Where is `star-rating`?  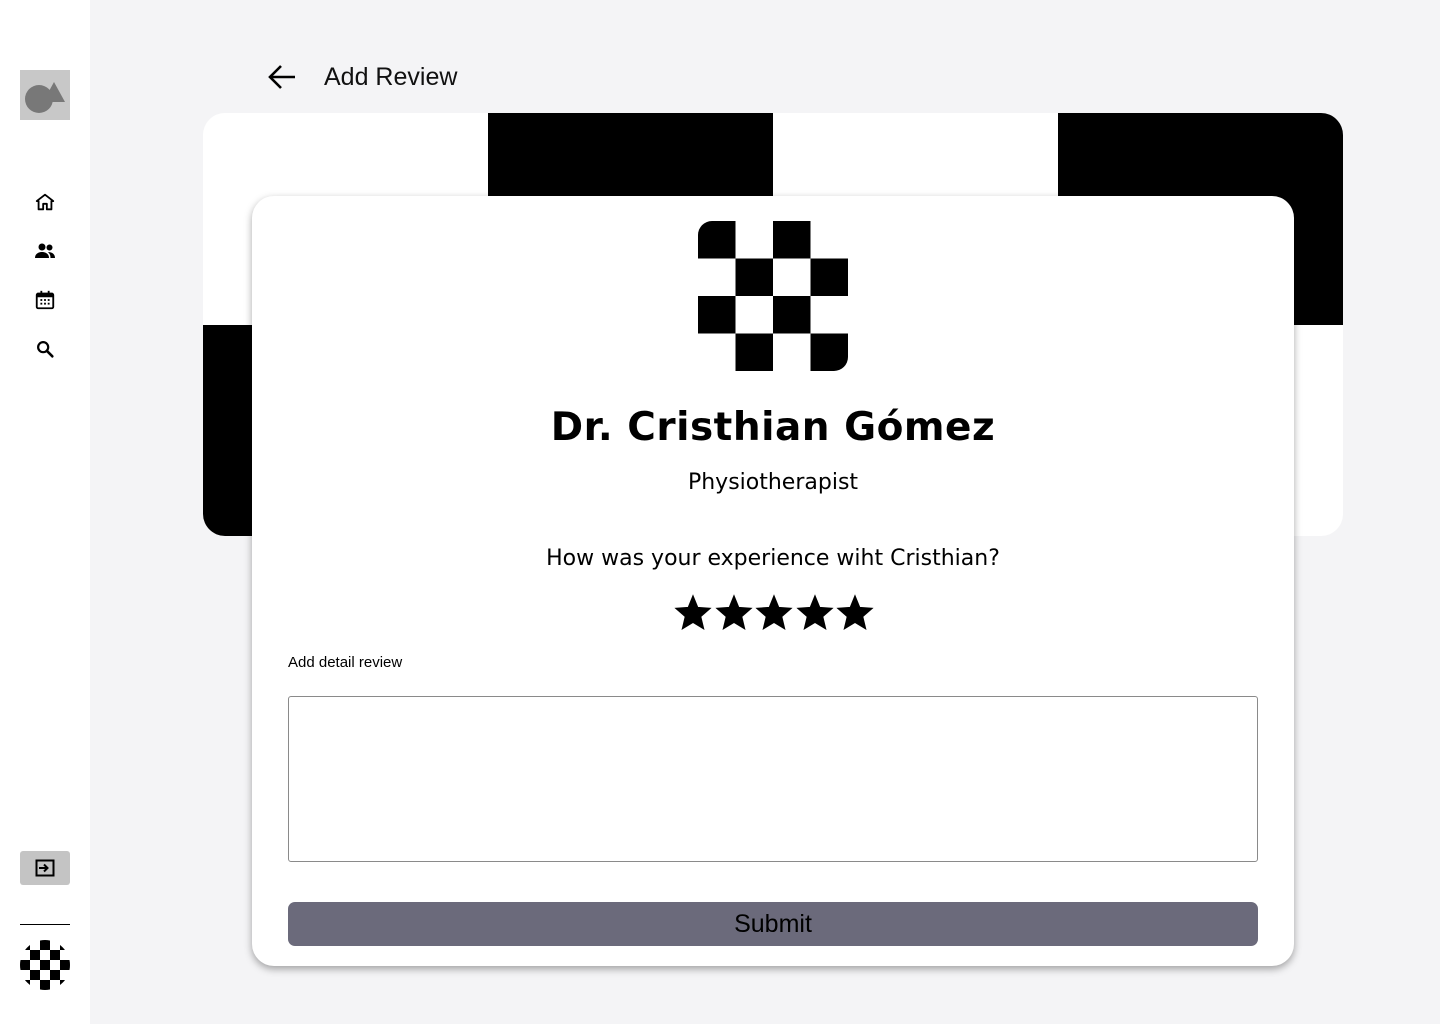
star-rating is located at coordinates (774, 615).